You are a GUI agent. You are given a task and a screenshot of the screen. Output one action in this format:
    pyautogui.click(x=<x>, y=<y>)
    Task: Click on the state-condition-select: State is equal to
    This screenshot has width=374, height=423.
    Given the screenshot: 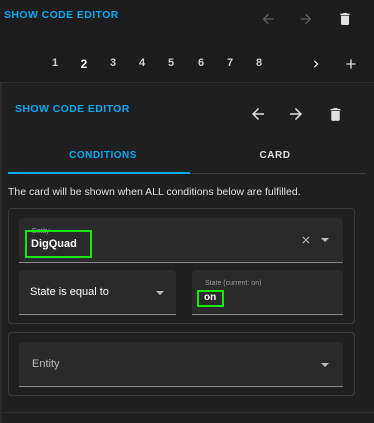 What is the action you would take?
    pyautogui.click(x=97, y=292)
    